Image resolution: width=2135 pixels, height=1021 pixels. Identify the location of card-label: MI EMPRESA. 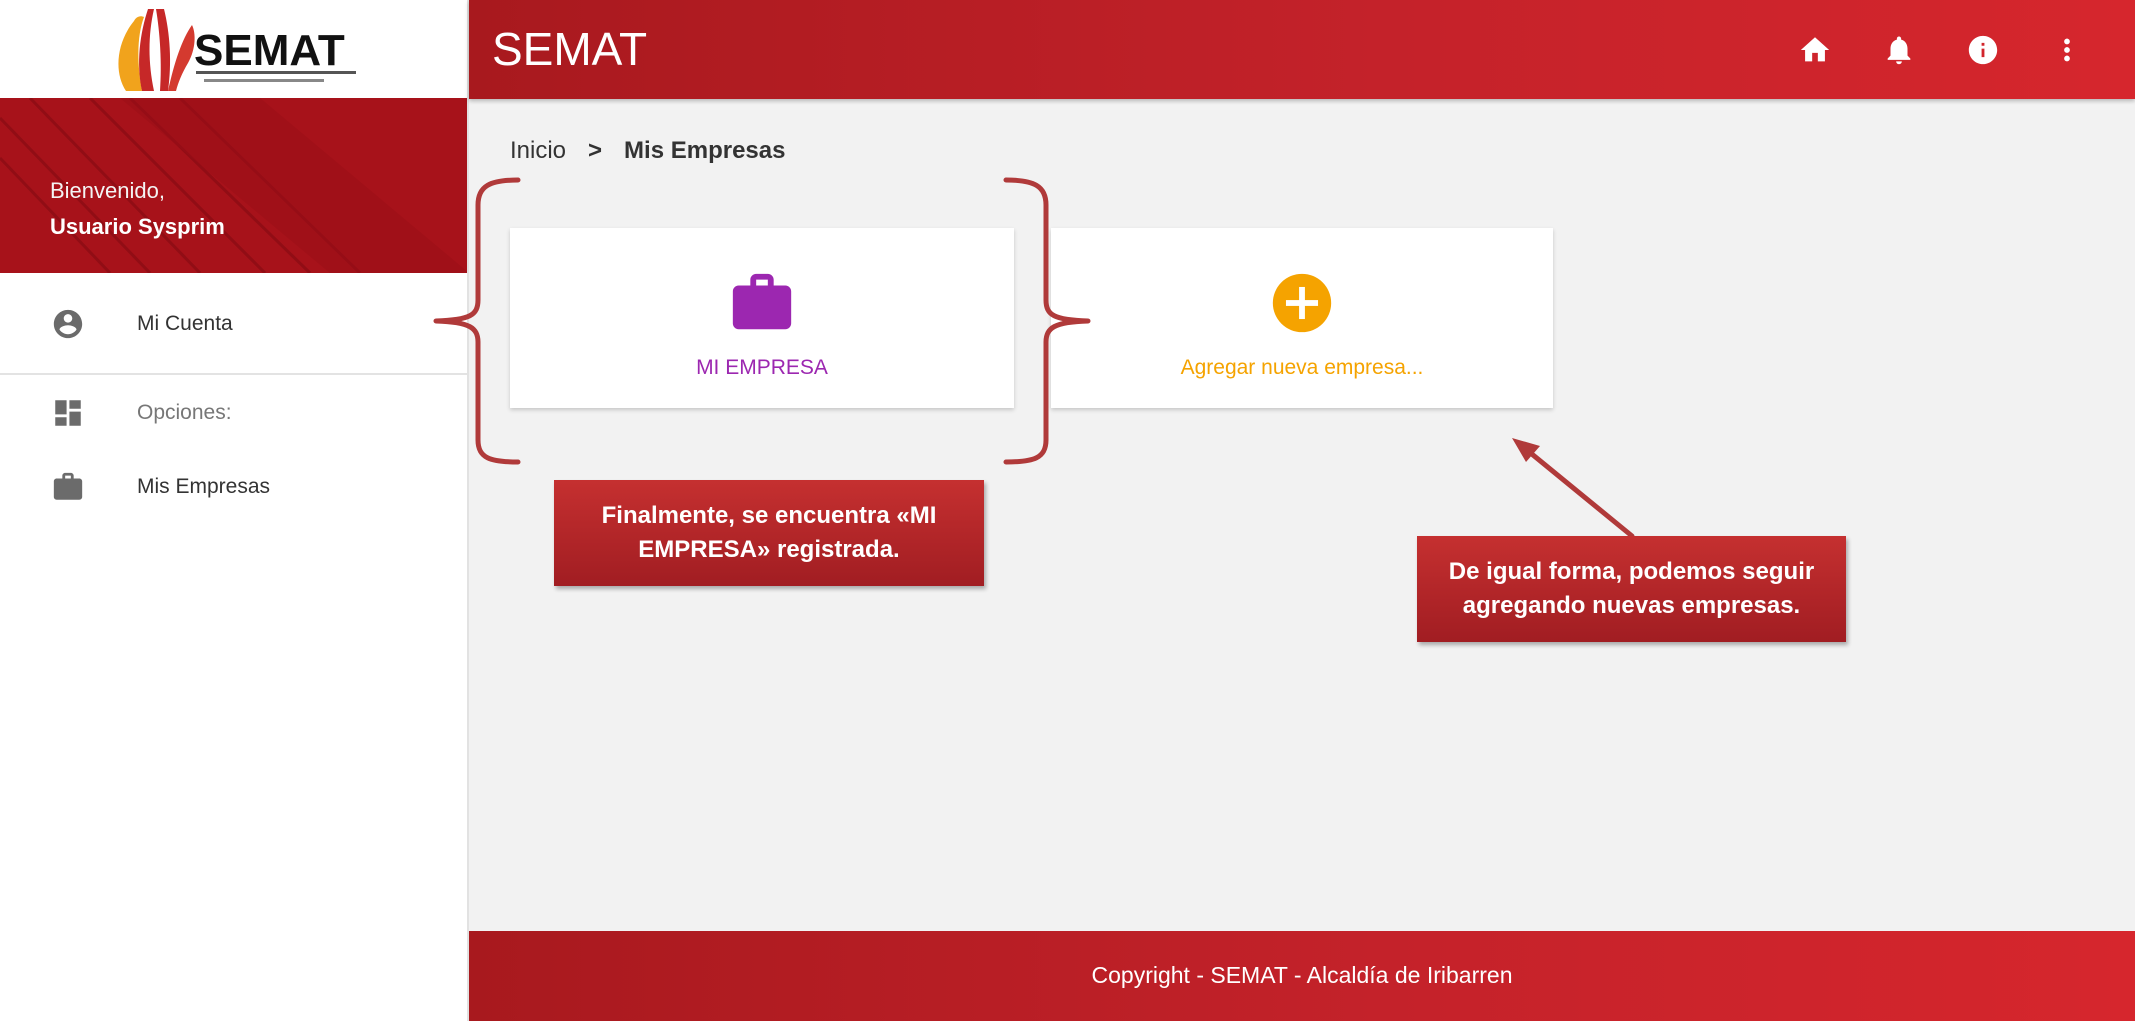
(762, 367).